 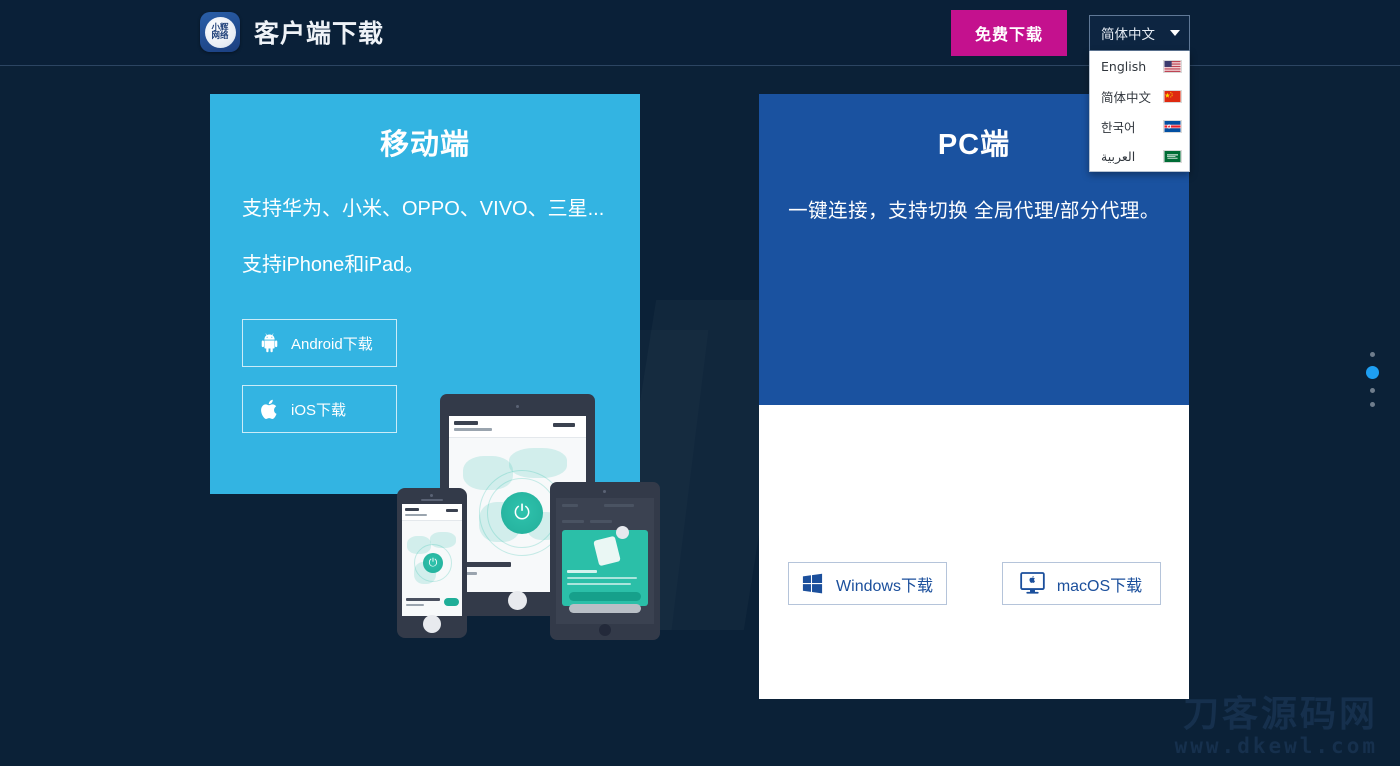 What do you see at coordinates (974, 211) in the screenshot?
I see `pc-card-subtitle: 一键连接，支持切换 全局代理/部分代理。` at bounding box center [974, 211].